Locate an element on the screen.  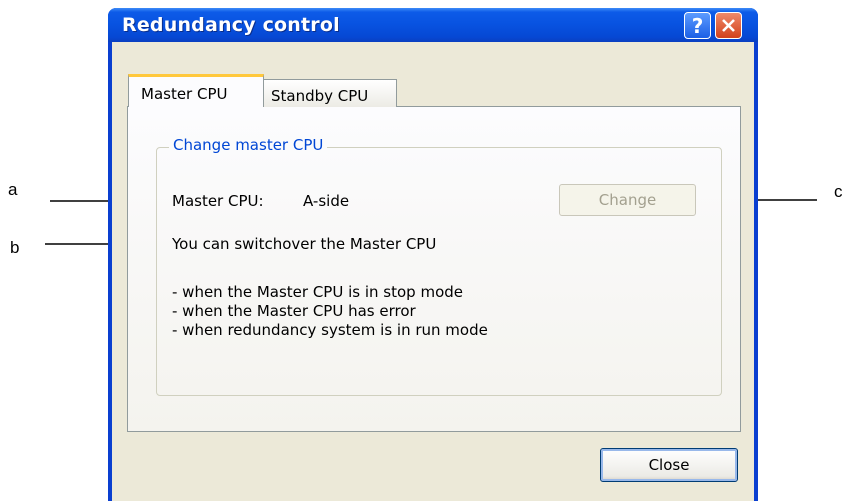
switchover-text: You can switchover the Master CPU is located at coordinates (304, 244).